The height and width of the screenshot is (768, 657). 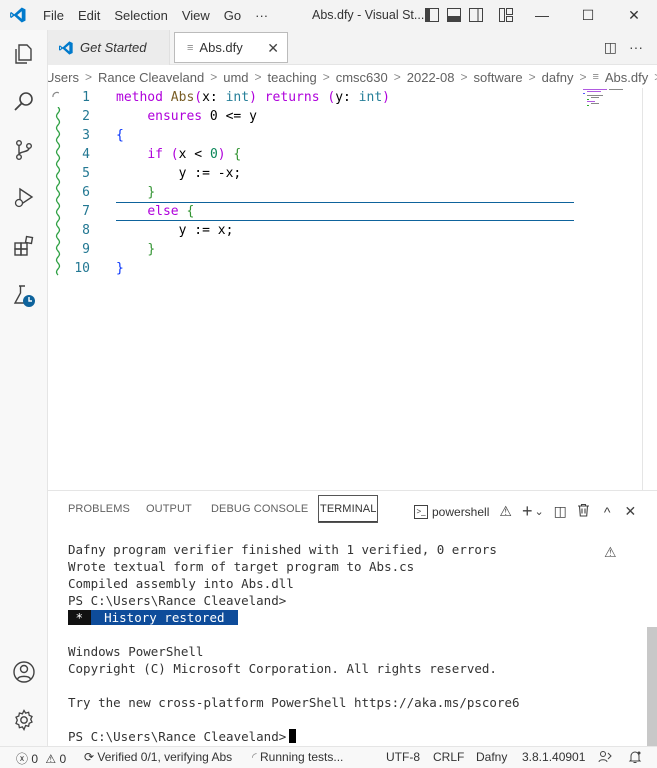 What do you see at coordinates (18, 15) in the screenshot?
I see `vscode-logo-icon` at bounding box center [18, 15].